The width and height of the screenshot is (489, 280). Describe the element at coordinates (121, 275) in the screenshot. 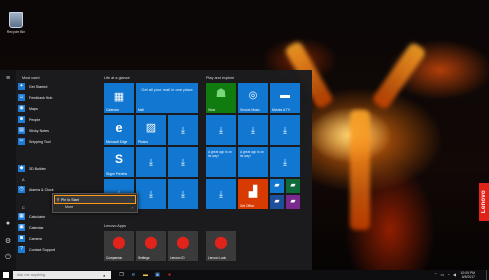

I see `task-view-icon: ❐` at that location.